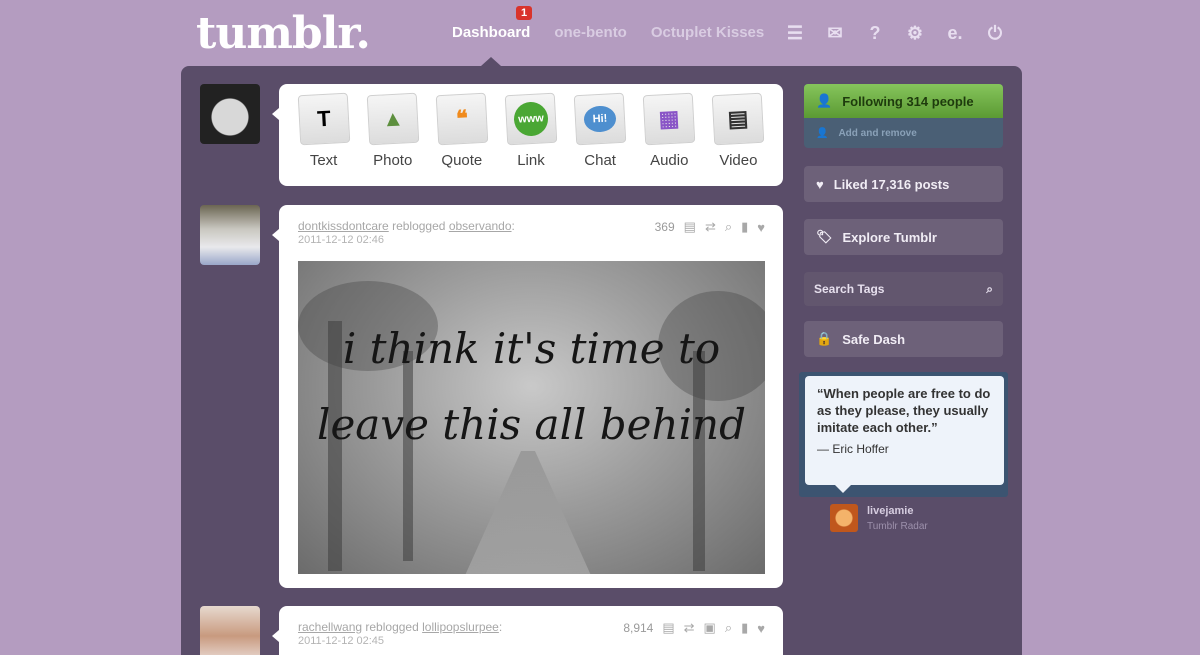  What do you see at coordinates (849, 289) in the screenshot?
I see `search-placeholder: Search Tags` at bounding box center [849, 289].